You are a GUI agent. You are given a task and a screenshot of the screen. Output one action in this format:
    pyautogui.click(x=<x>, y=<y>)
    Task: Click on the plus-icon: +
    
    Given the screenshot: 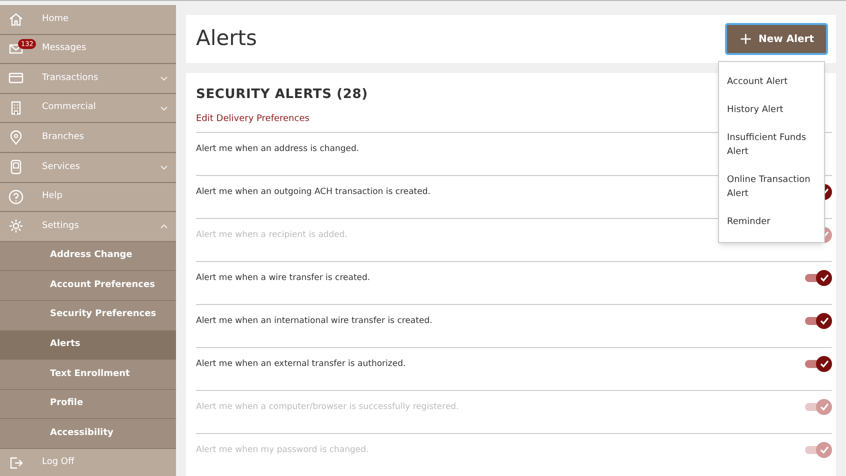 What is the action you would take?
    pyautogui.click(x=745, y=39)
    